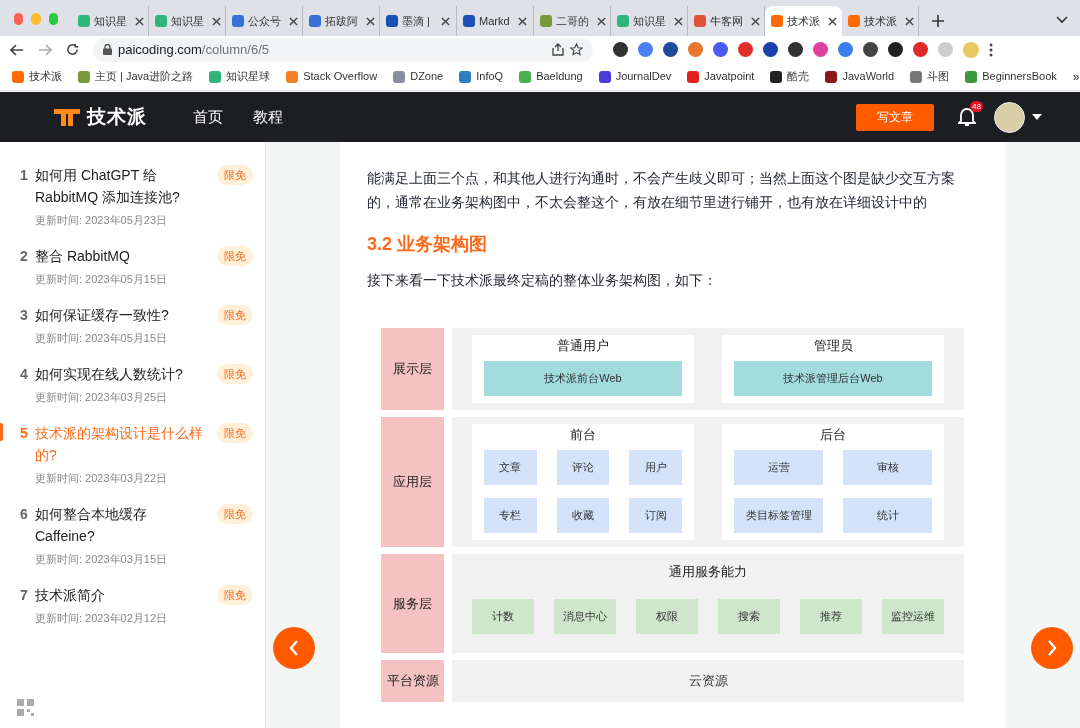 The height and width of the screenshot is (728, 1080). What do you see at coordinates (1076, 76) in the screenshot?
I see `more-bookmarks-button: »` at bounding box center [1076, 76].